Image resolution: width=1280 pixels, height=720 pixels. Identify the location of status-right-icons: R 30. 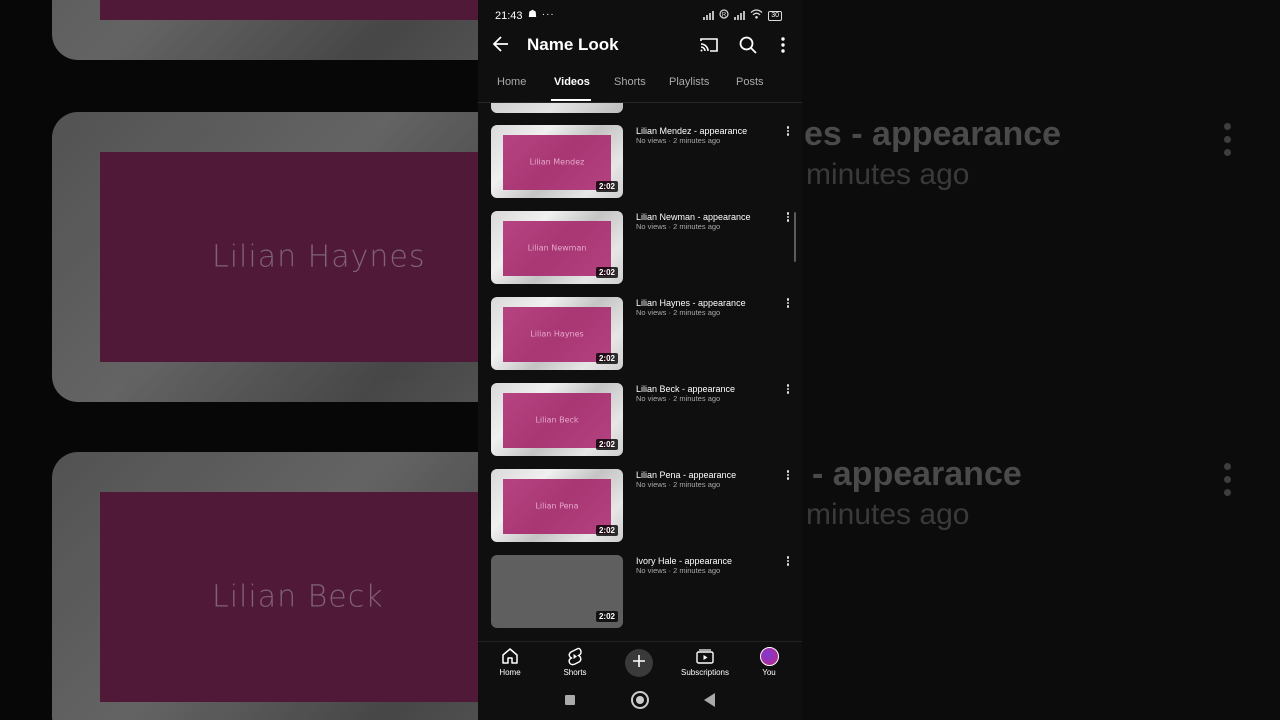
(742, 15).